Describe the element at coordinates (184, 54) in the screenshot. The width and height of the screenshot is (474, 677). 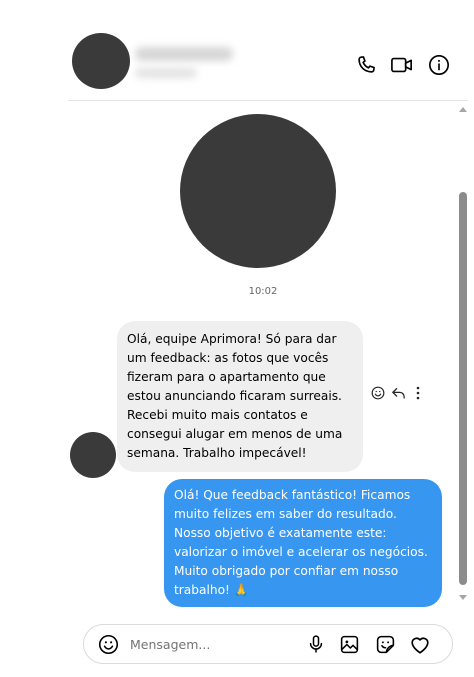
I see `contact-name-redacted` at that location.